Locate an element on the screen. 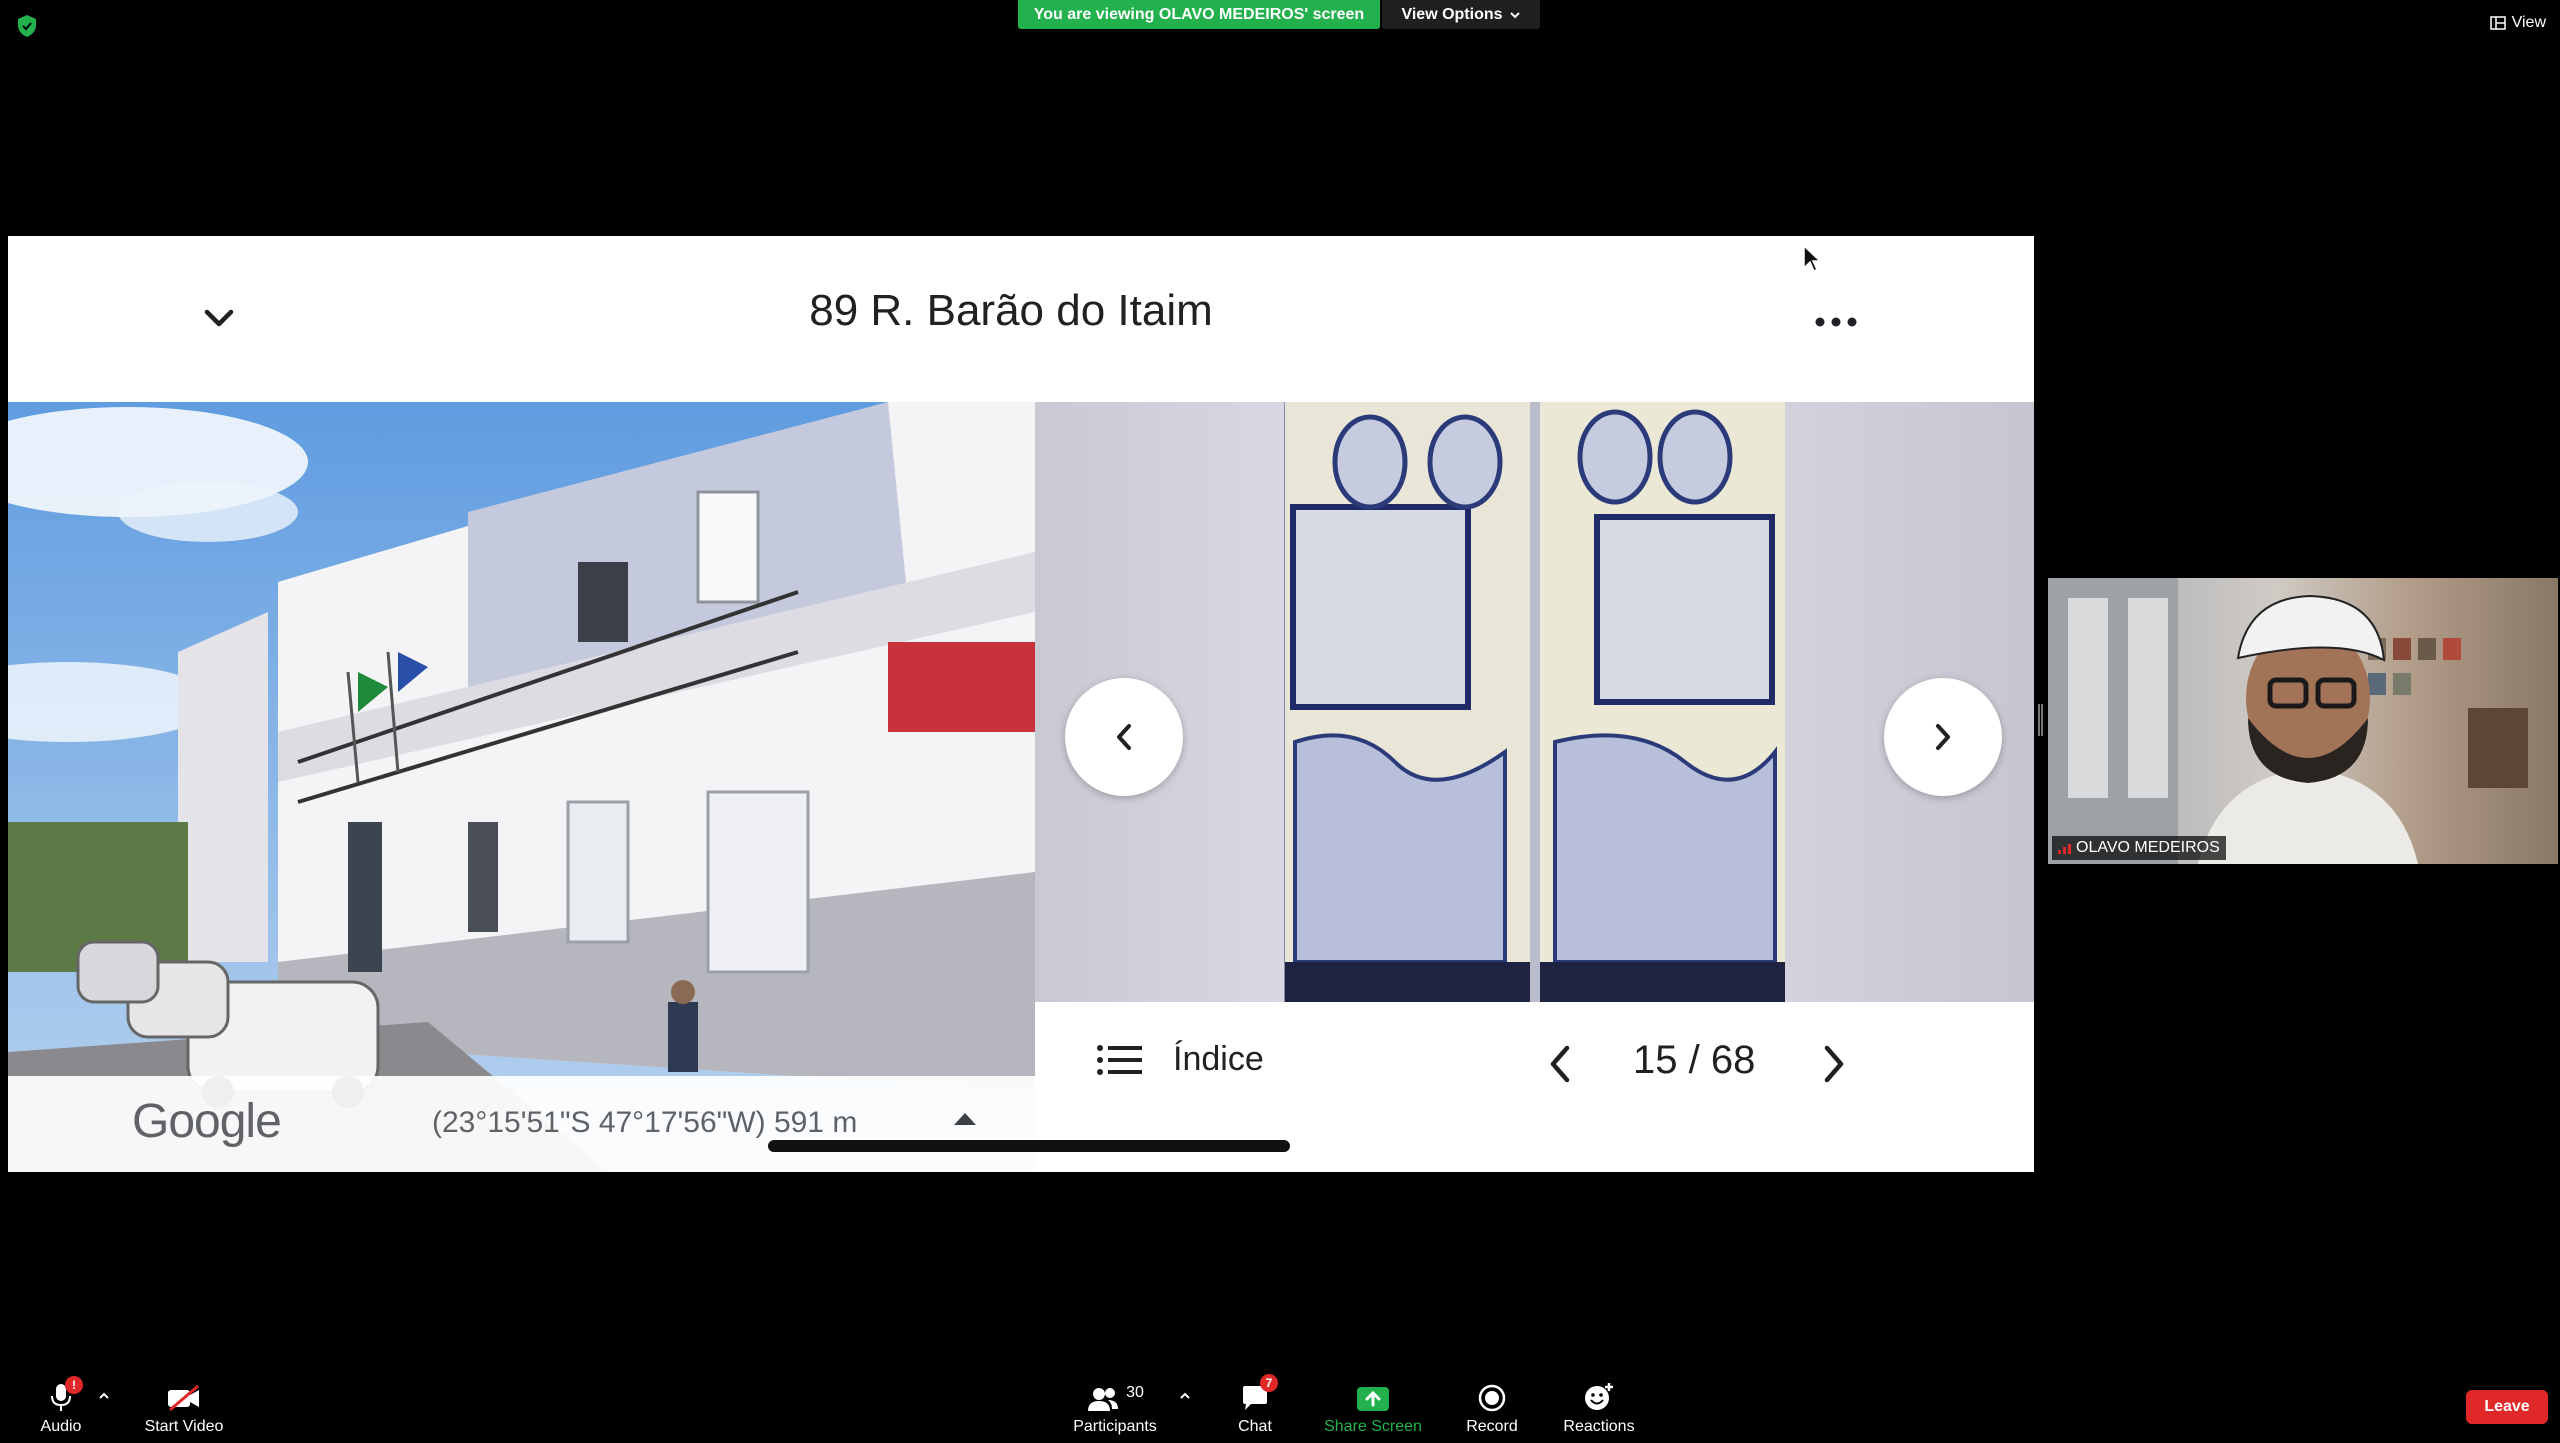 This screenshot has height=1443, width=2560. page-previous-button is located at coordinates (1560, 1066).